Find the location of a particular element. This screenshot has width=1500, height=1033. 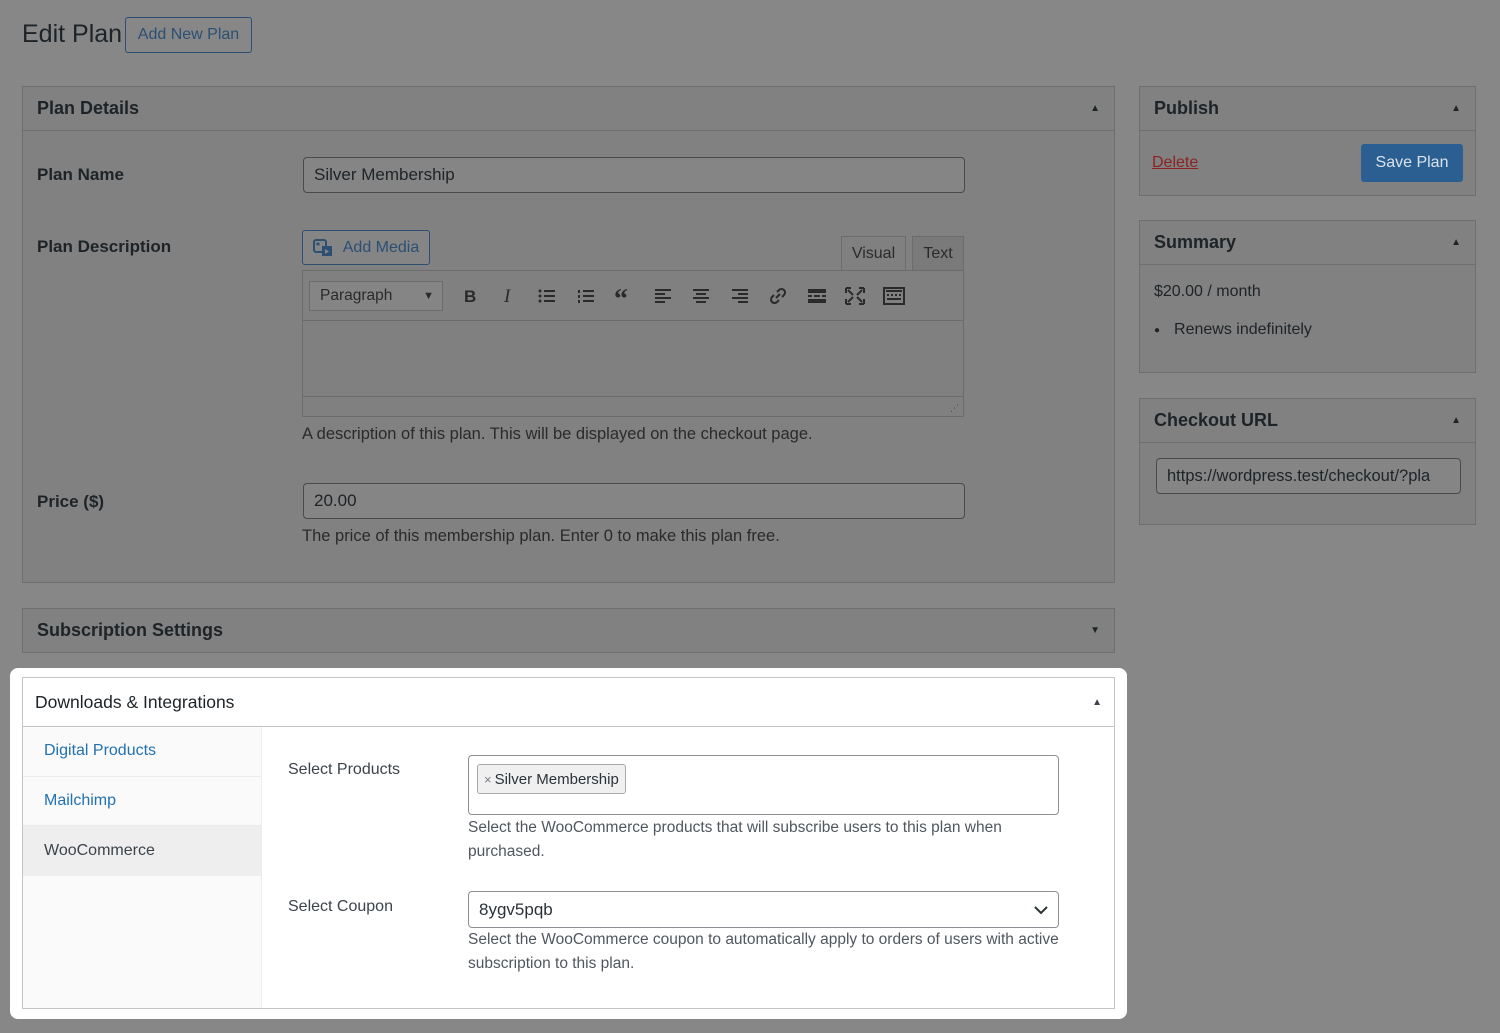

plan-name-input: Silver Membership is located at coordinates (634, 175).